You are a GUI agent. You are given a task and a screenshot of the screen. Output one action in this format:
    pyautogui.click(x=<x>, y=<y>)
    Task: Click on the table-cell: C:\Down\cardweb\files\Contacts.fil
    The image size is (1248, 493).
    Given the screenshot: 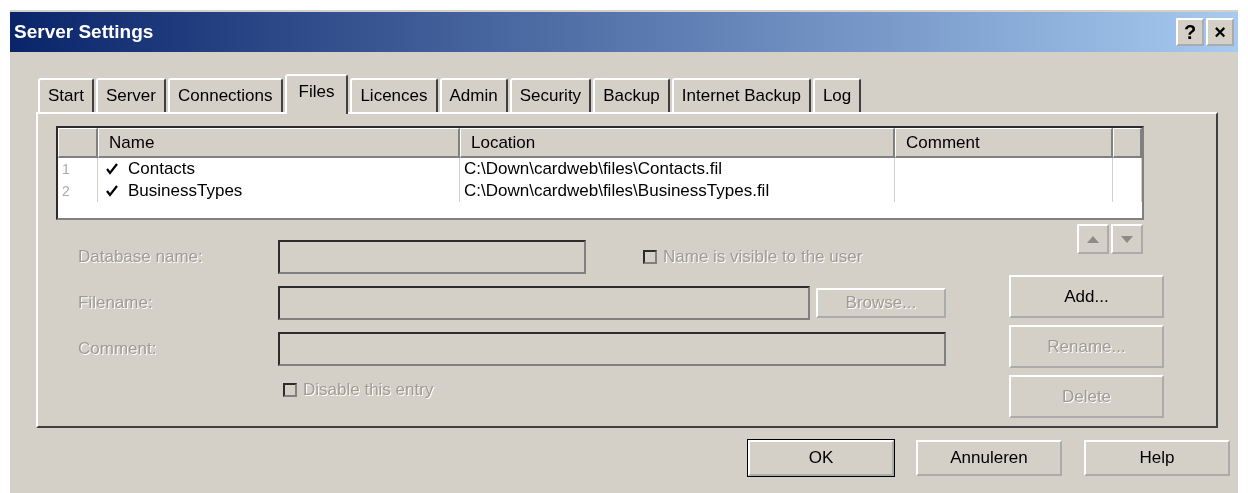 What is the action you would take?
    pyautogui.click(x=677, y=169)
    